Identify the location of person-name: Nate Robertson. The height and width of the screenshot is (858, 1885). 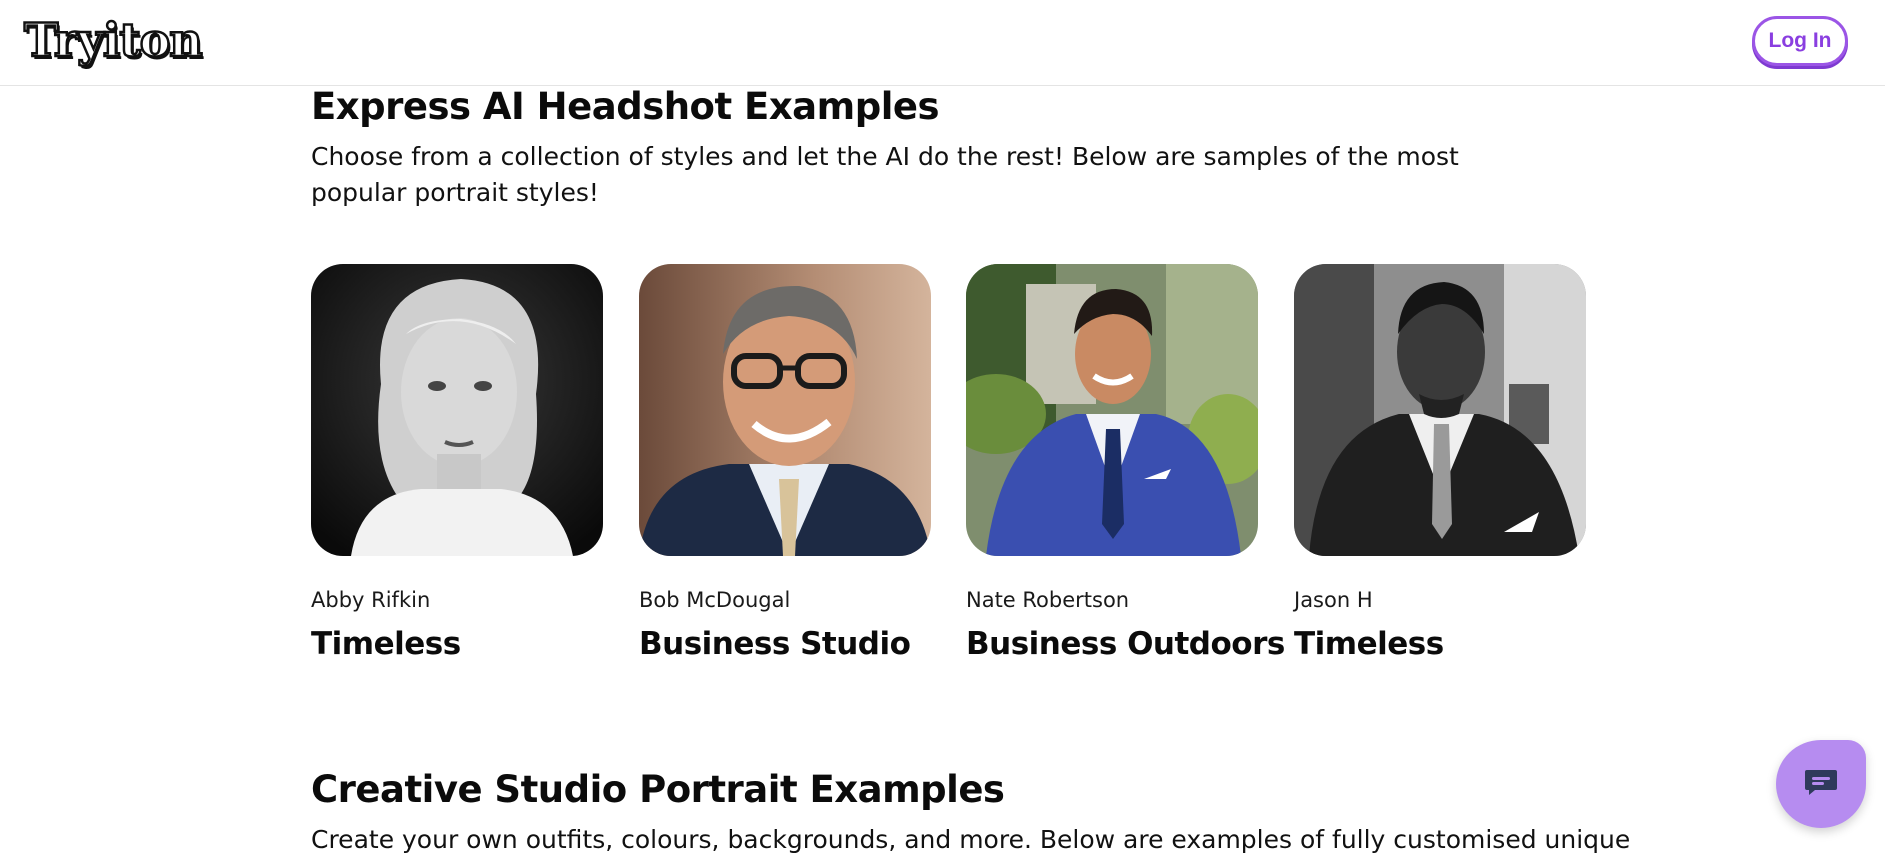
(1048, 600).